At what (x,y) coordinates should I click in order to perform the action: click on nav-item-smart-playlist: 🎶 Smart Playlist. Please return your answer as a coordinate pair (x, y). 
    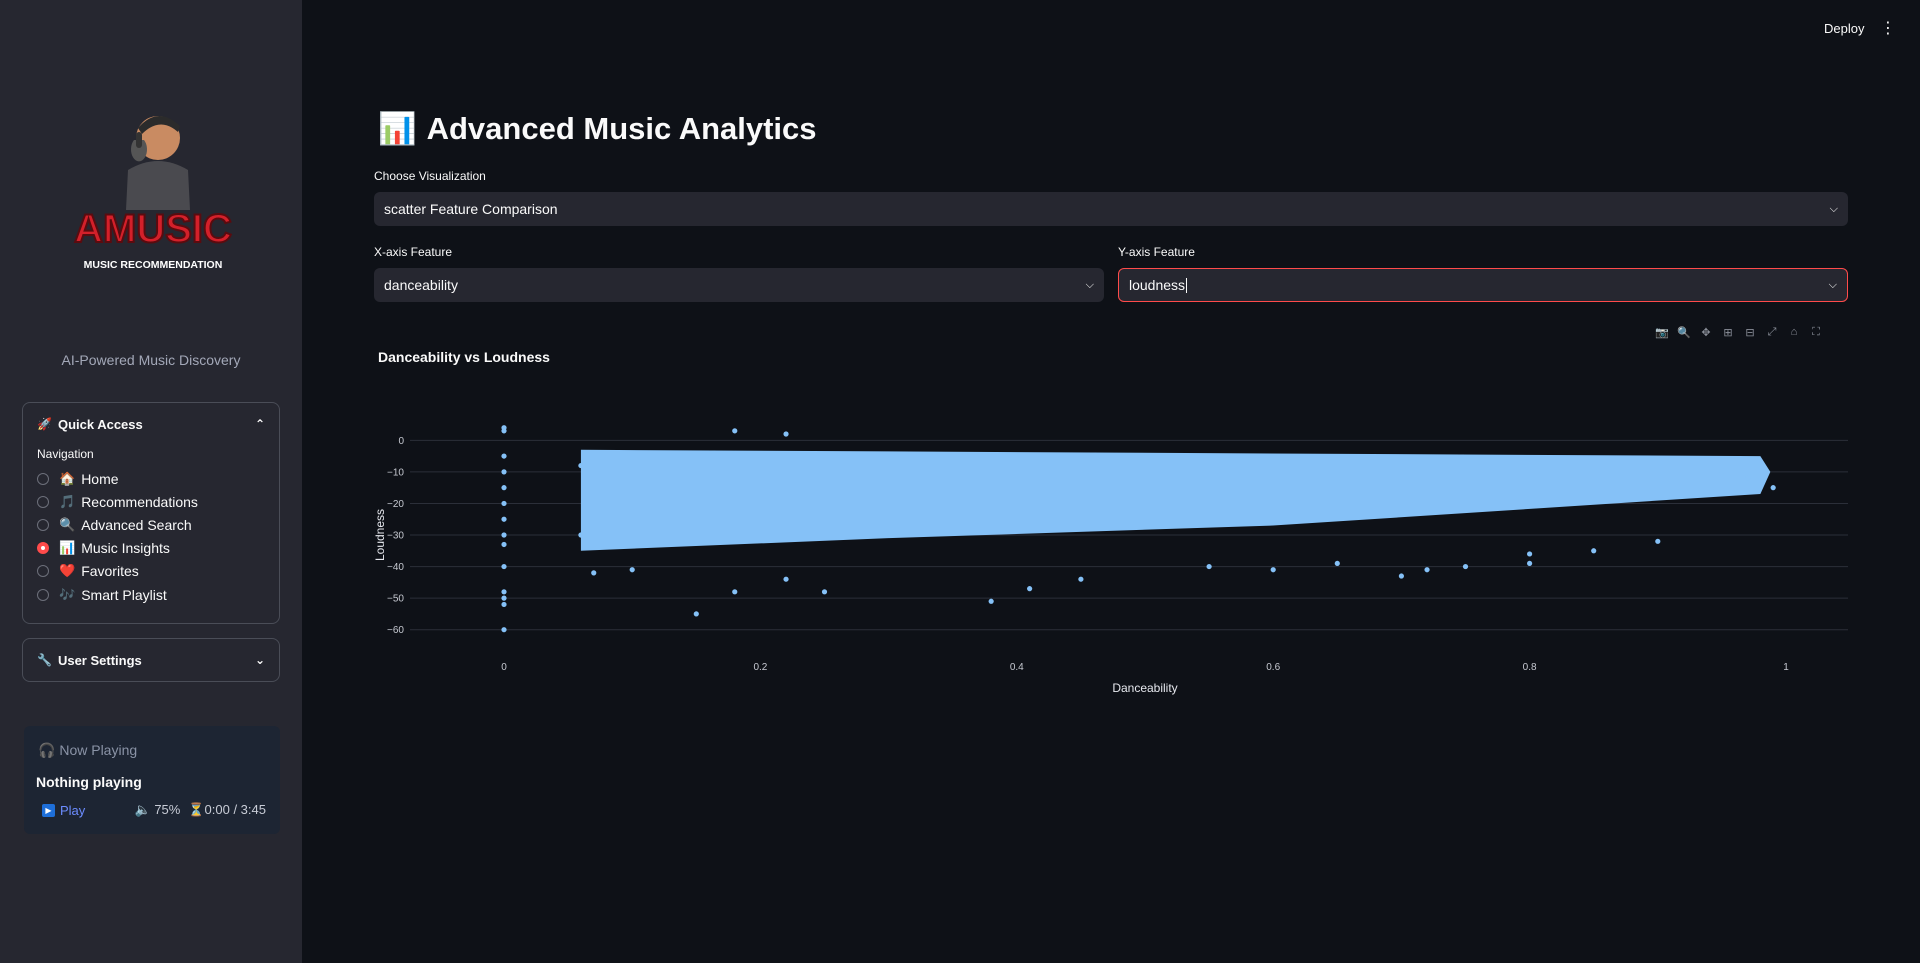
    Looking at the image, I should click on (151, 594).